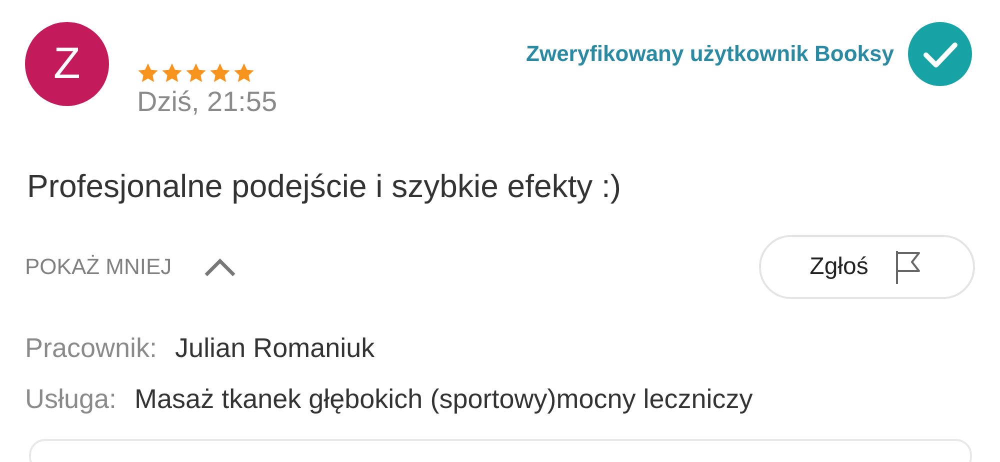 Image resolution: width=1000 pixels, height=462 pixels. What do you see at coordinates (443, 399) in the screenshot?
I see `detail-value: Masaż tkanek głębokich (sportowy)mocny leczniczy` at bounding box center [443, 399].